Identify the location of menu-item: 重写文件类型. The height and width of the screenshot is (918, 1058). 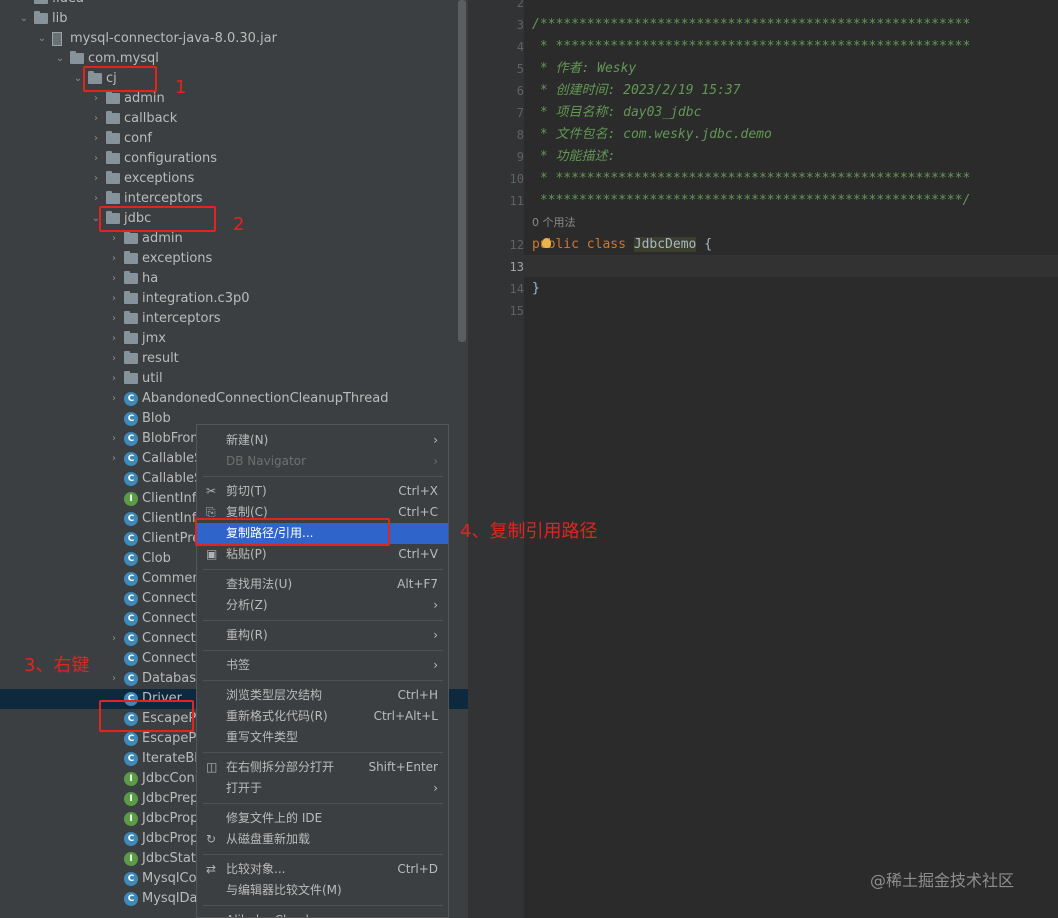
(322, 737).